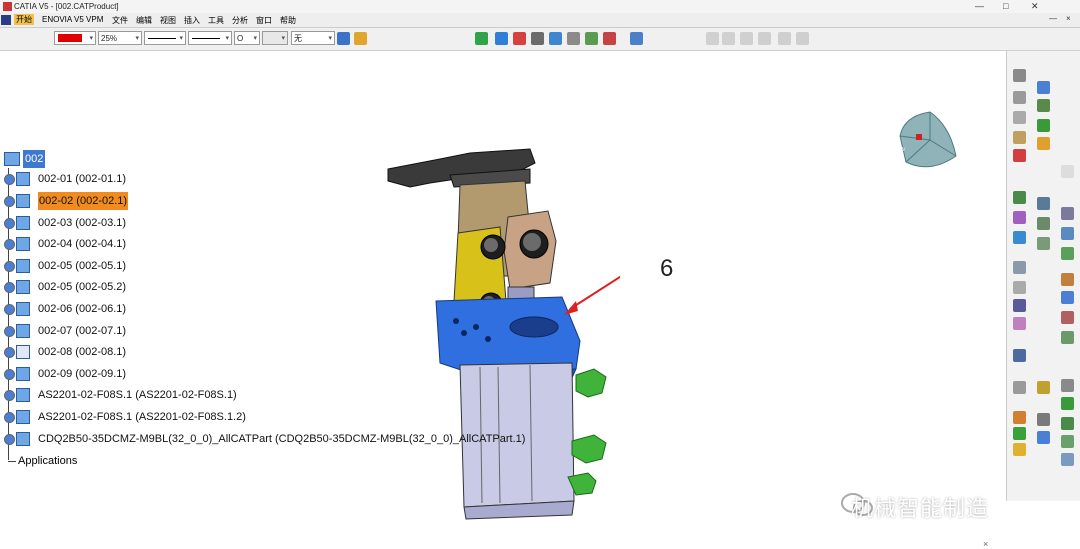 The height and width of the screenshot is (549, 1080). What do you see at coordinates (609, 38) in the screenshot?
I see `render-style-icon` at bounding box center [609, 38].